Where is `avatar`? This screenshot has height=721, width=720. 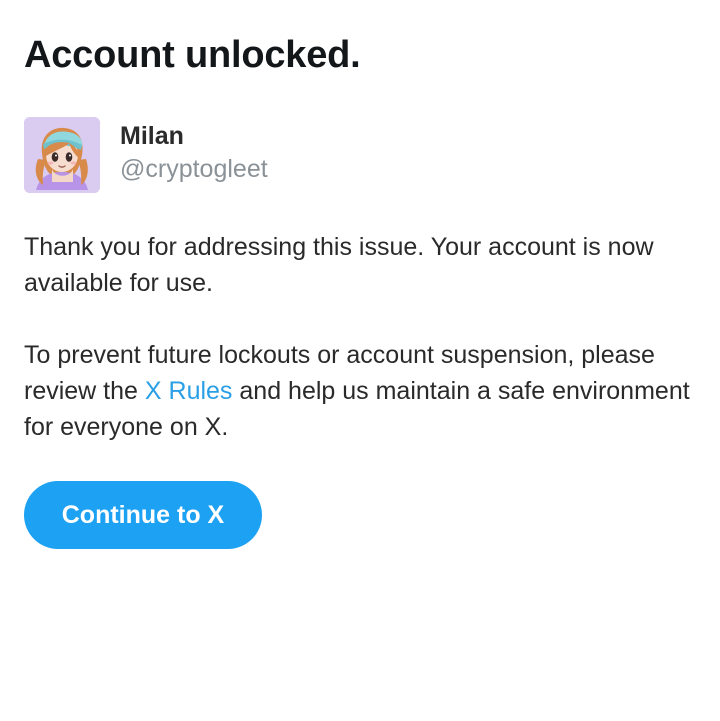 avatar is located at coordinates (62, 155).